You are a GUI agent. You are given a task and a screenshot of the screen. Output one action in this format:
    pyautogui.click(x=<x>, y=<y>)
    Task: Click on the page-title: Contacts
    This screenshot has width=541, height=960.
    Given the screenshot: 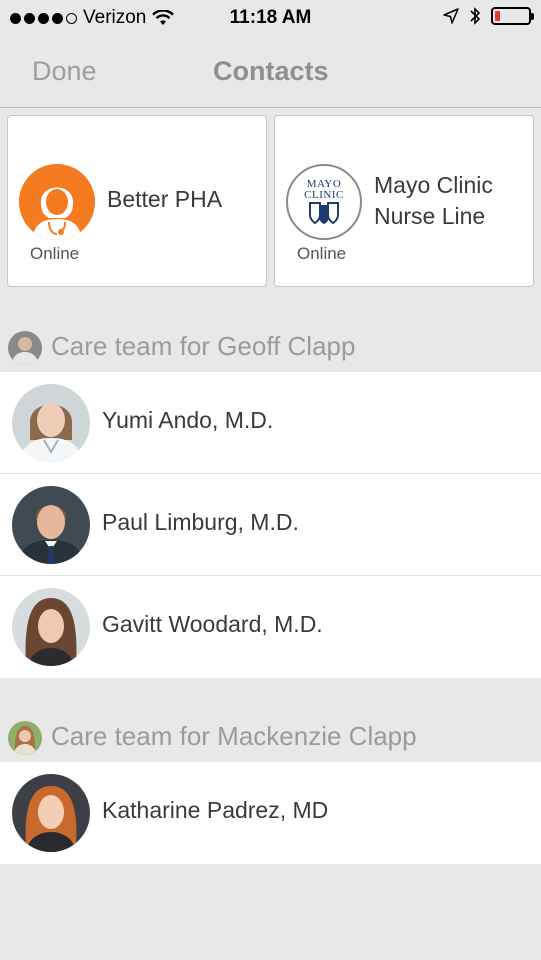 What is the action you would take?
    pyautogui.click(x=271, y=71)
    